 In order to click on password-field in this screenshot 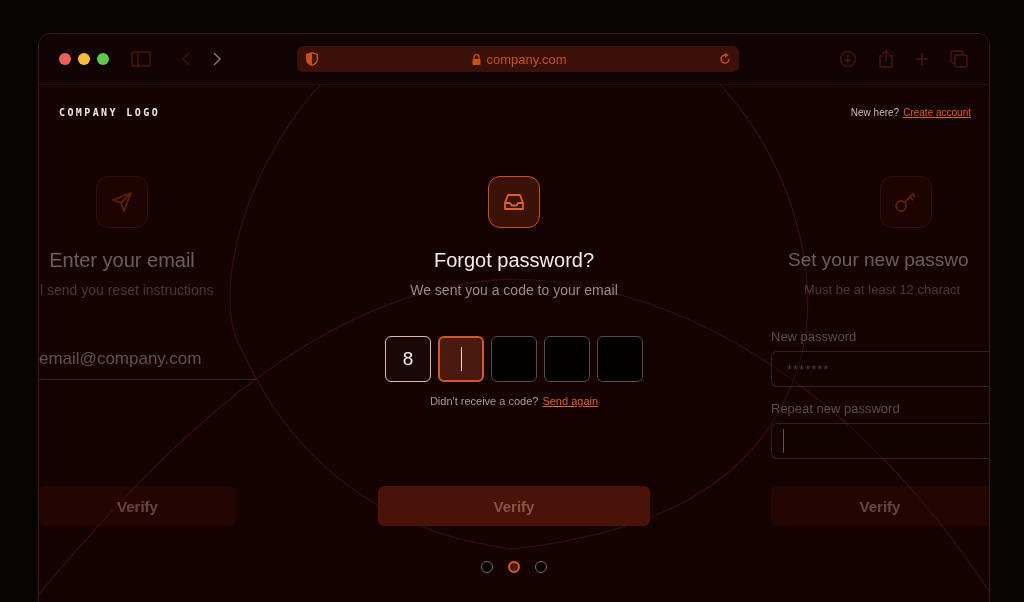, I will do `click(880, 441)`.